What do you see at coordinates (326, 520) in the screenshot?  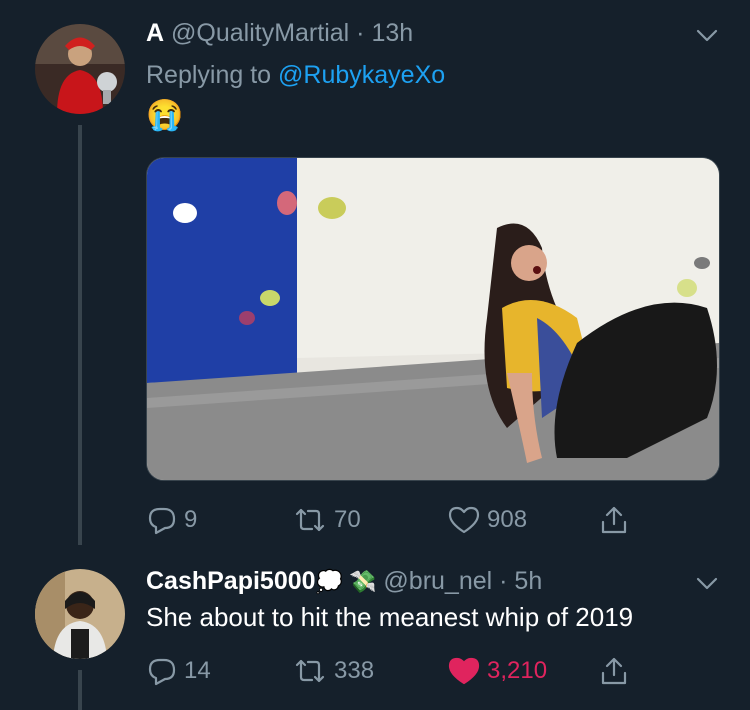 I see `retweet-button: 70` at bounding box center [326, 520].